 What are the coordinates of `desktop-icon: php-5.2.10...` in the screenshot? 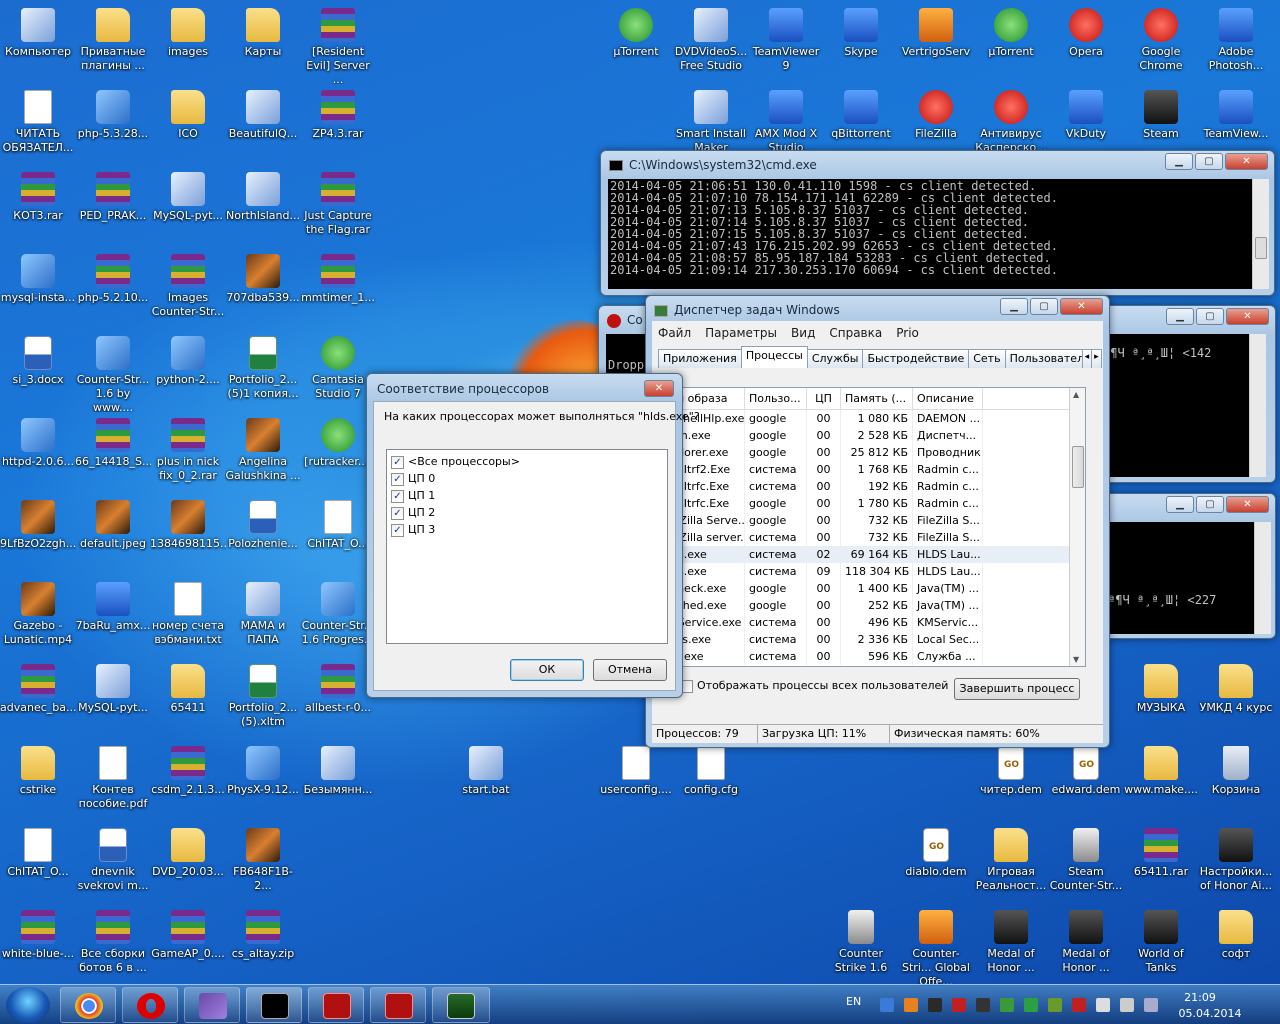 It's located at (113, 290).